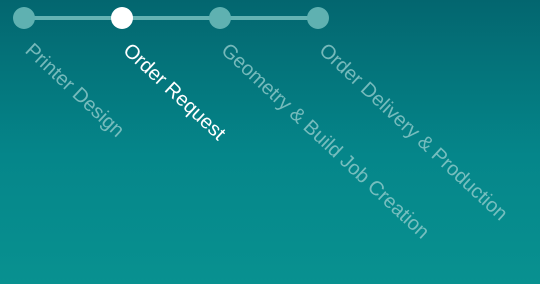 The height and width of the screenshot is (284, 540). What do you see at coordinates (171, 18) in the screenshot?
I see `stepper-track` at bounding box center [171, 18].